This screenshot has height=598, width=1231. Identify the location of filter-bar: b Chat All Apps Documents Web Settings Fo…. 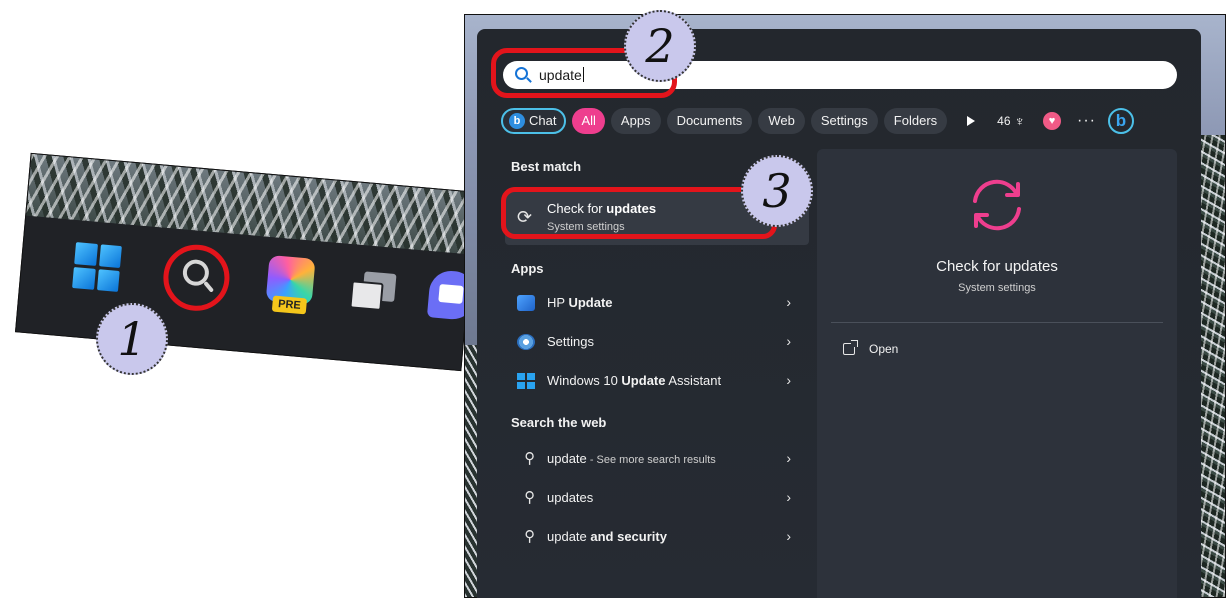
(817, 121).